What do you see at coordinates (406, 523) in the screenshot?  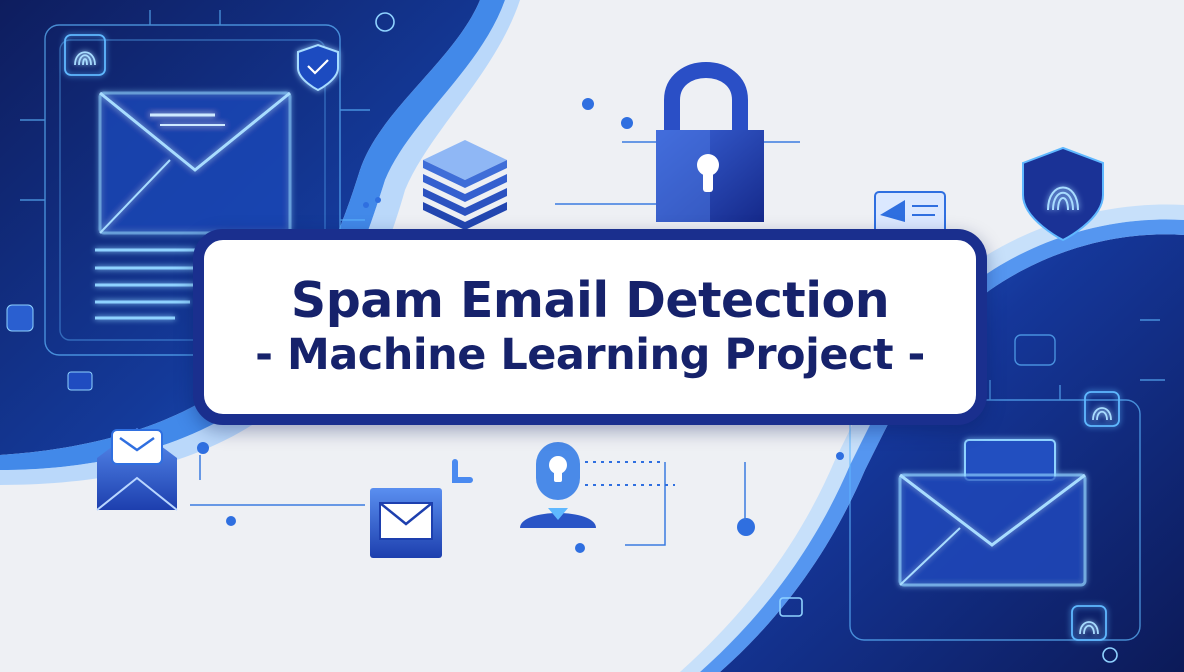 I see `envelope-icon` at bounding box center [406, 523].